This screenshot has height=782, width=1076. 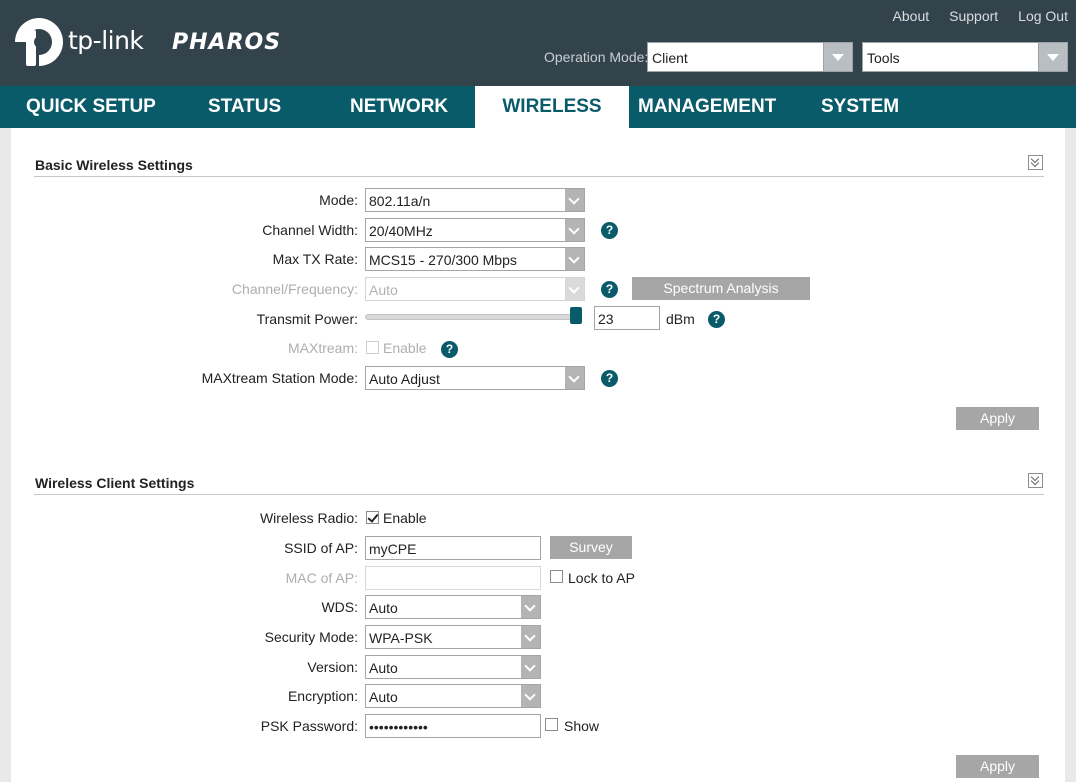 What do you see at coordinates (453, 726) in the screenshot?
I see `psk-password-input: ••••••••••••` at bounding box center [453, 726].